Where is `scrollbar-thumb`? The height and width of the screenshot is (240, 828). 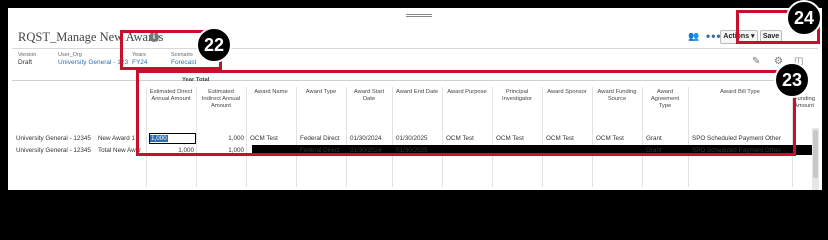 scrollbar-thumb is located at coordinates (815, 154).